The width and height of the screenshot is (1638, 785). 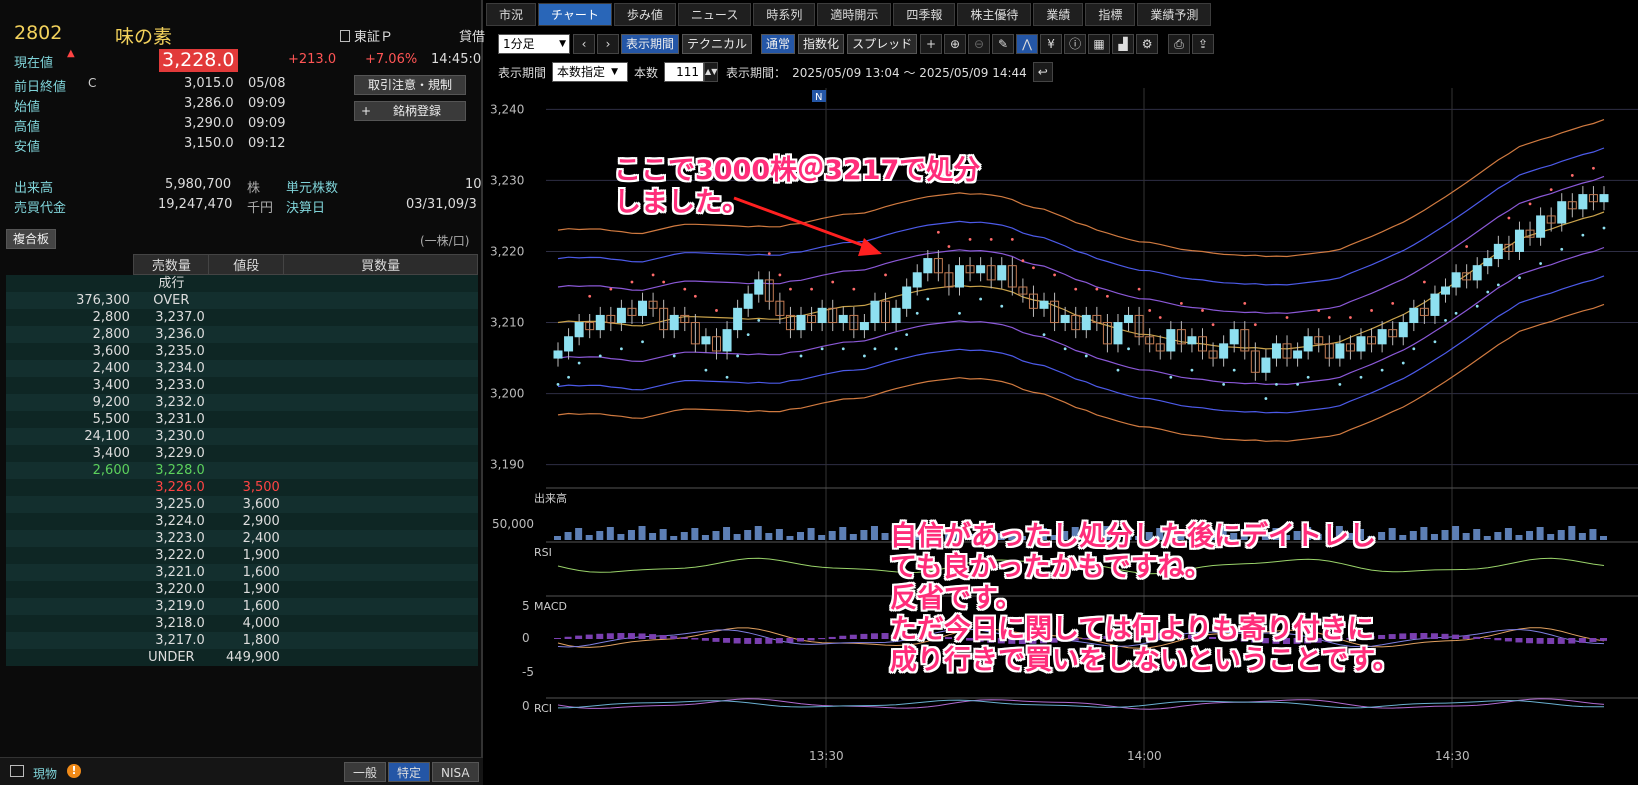 I want to click on board-price: 3,232.0, so click(x=171, y=402).